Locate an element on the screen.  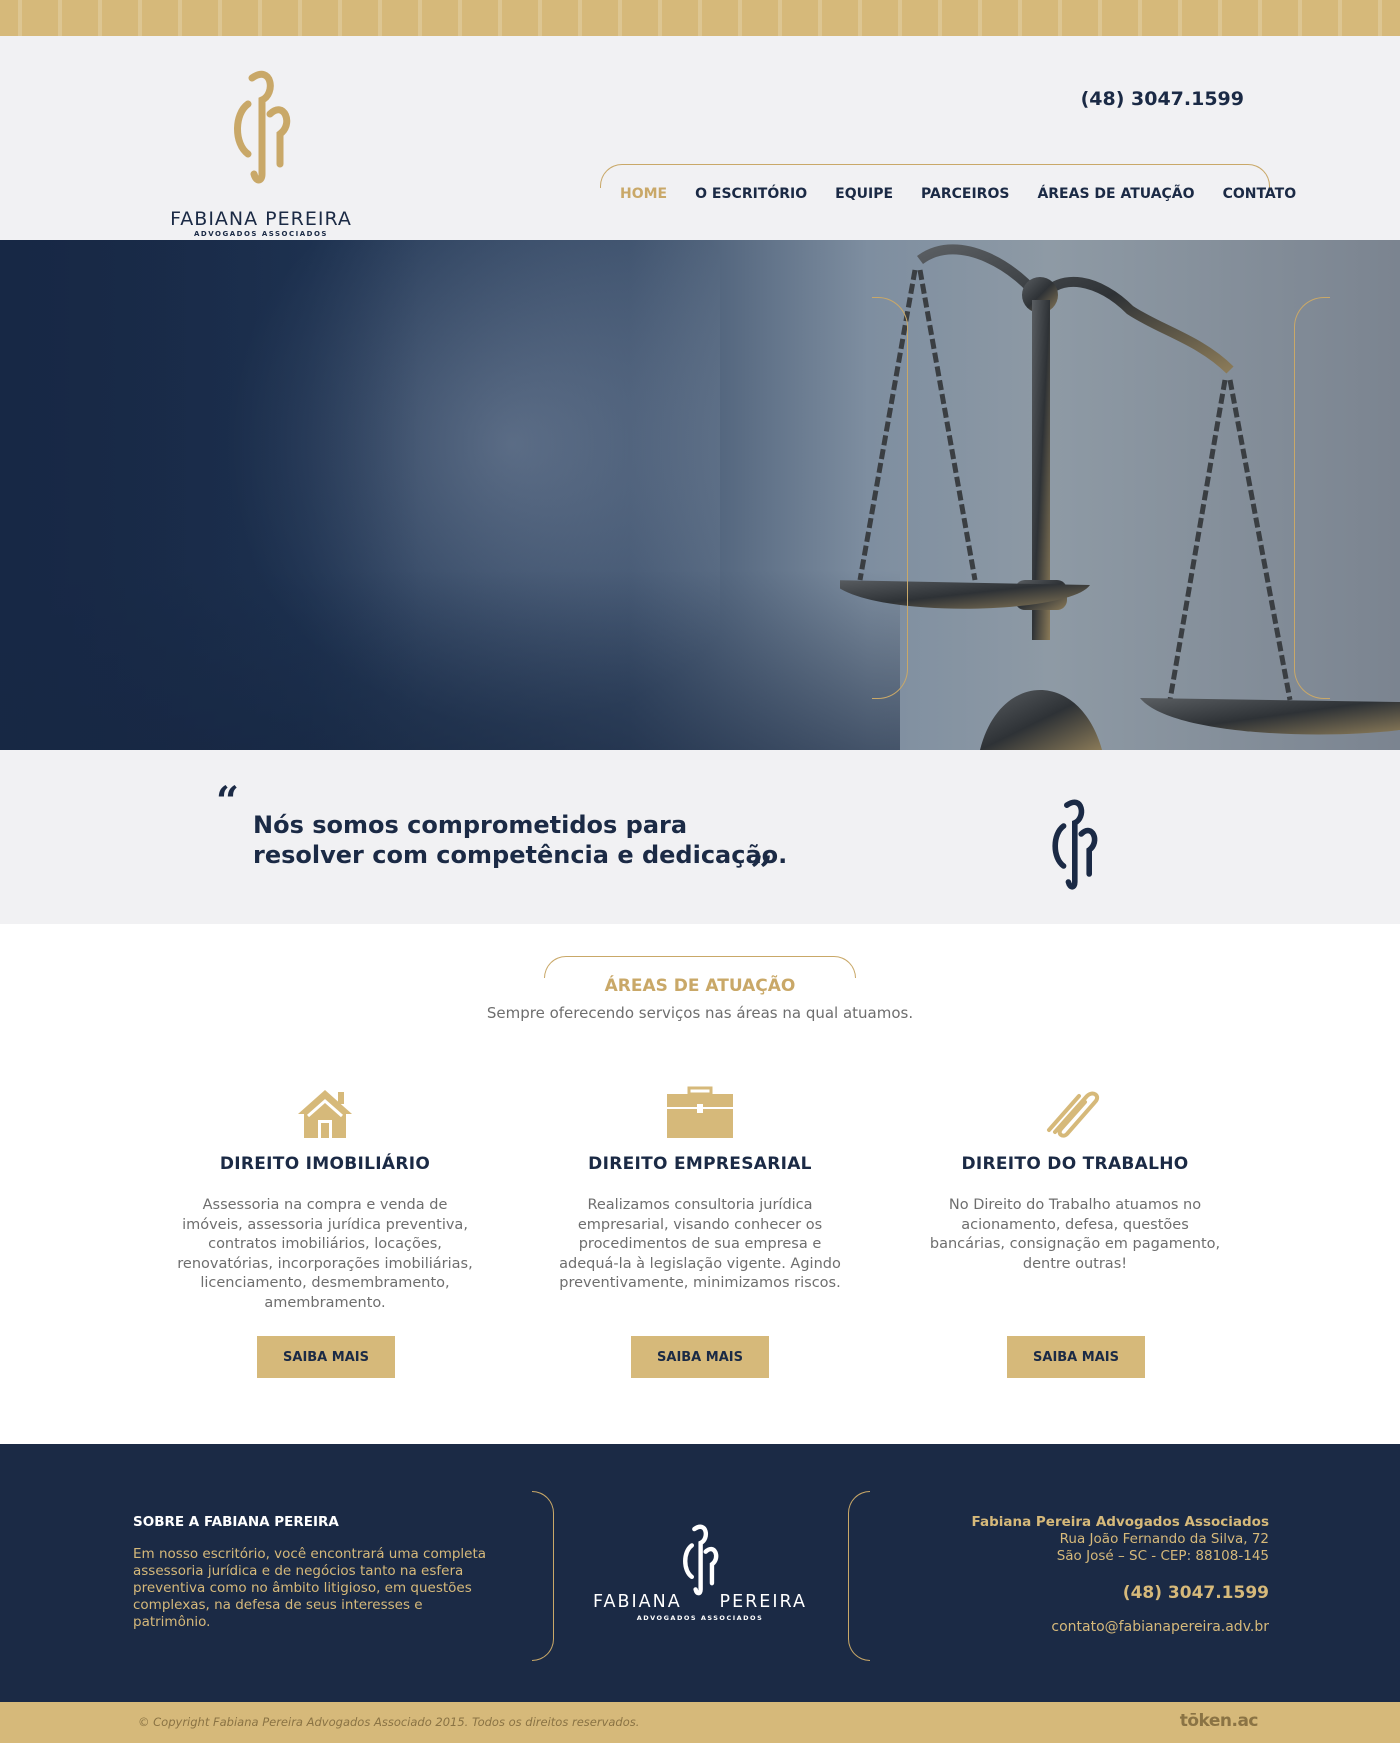
saiba-mais-button-imobiliario: SAIBA MAIS is located at coordinates (326, 1357).